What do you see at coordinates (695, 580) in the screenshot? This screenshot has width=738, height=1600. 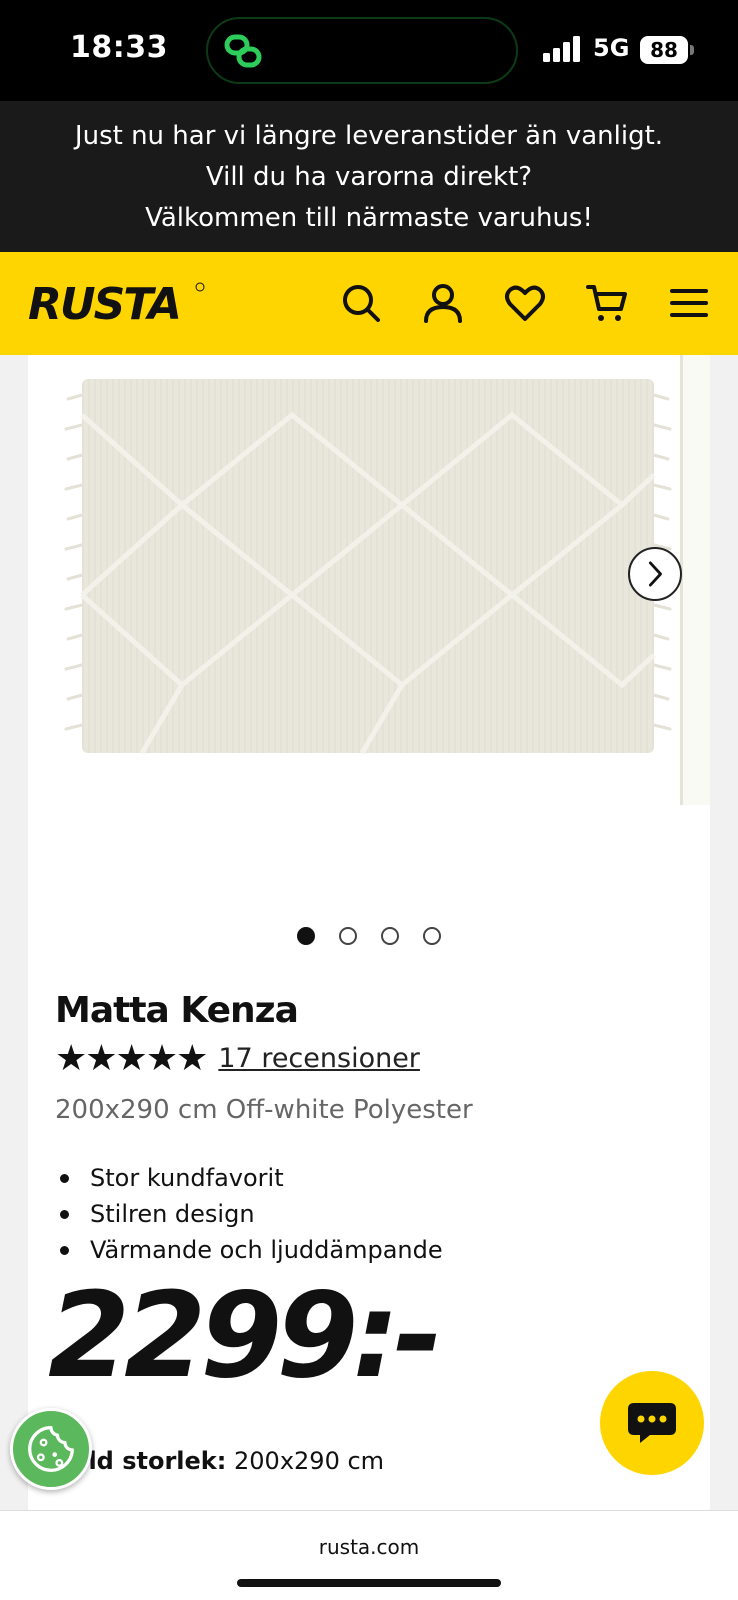 I see `next-image-preview` at bounding box center [695, 580].